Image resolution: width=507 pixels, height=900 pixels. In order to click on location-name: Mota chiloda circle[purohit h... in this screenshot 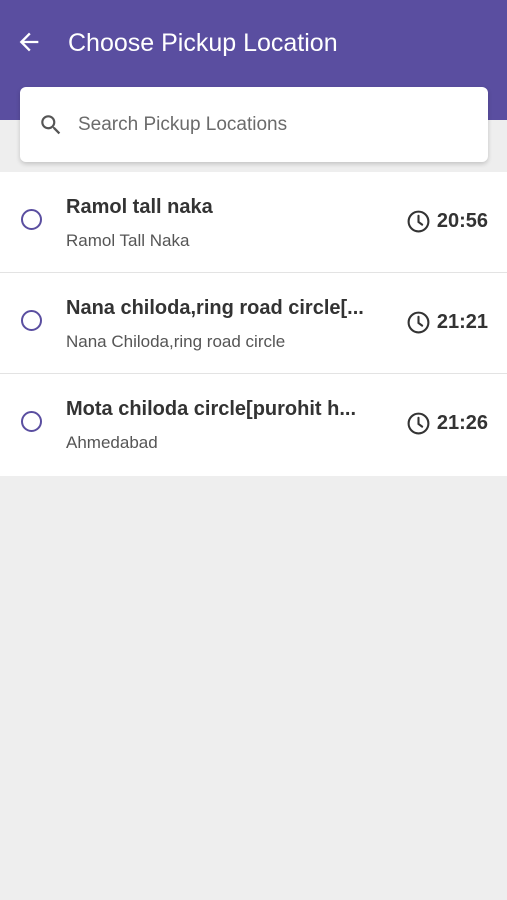, I will do `click(211, 409)`.